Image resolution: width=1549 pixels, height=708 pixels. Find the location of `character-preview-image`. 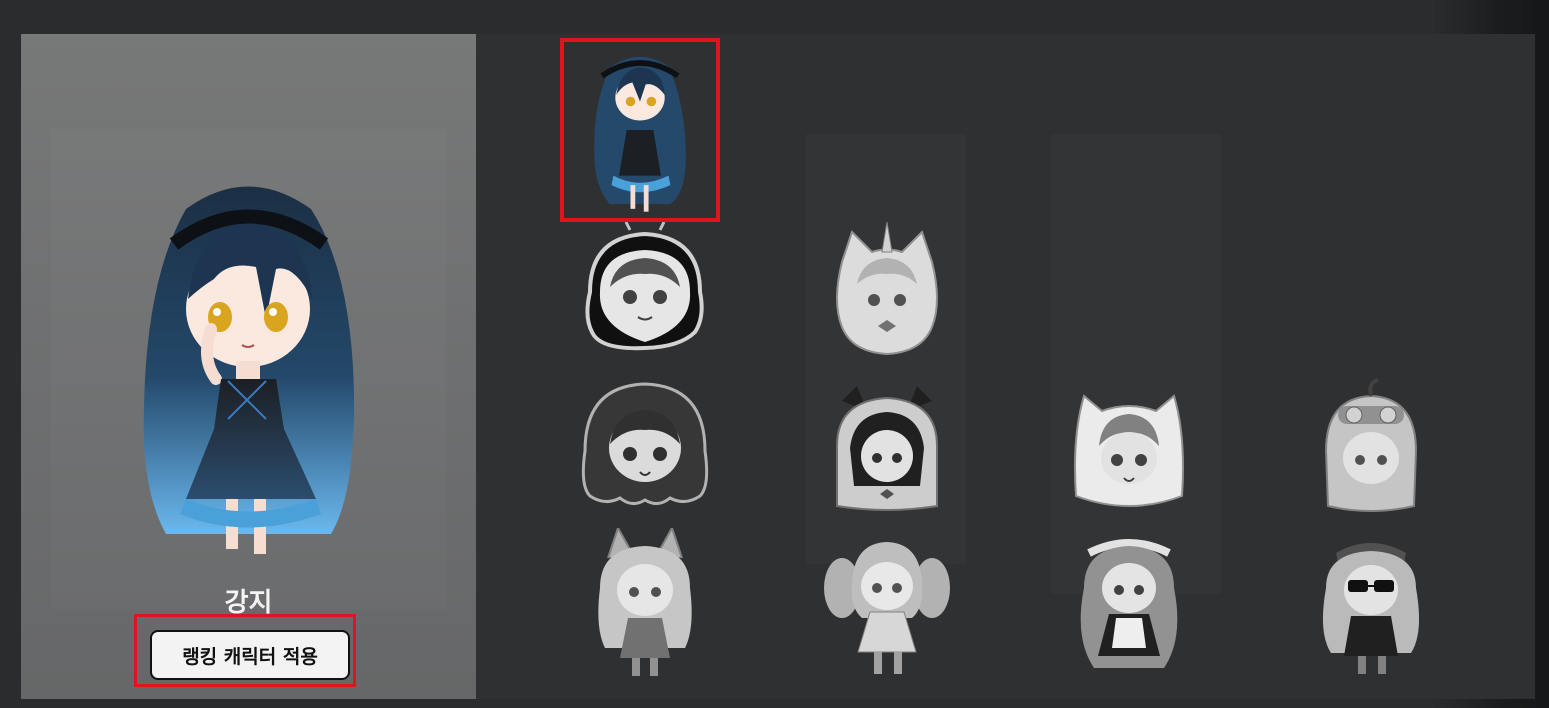

character-preview-image is located at coordinates (249, 370).